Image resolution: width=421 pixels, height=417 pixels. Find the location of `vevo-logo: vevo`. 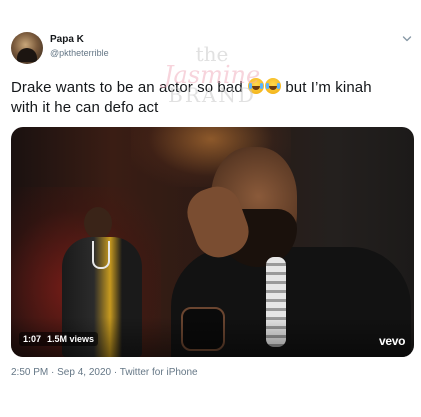

vevo-logo: vevo is located at coordinates (392, 341).